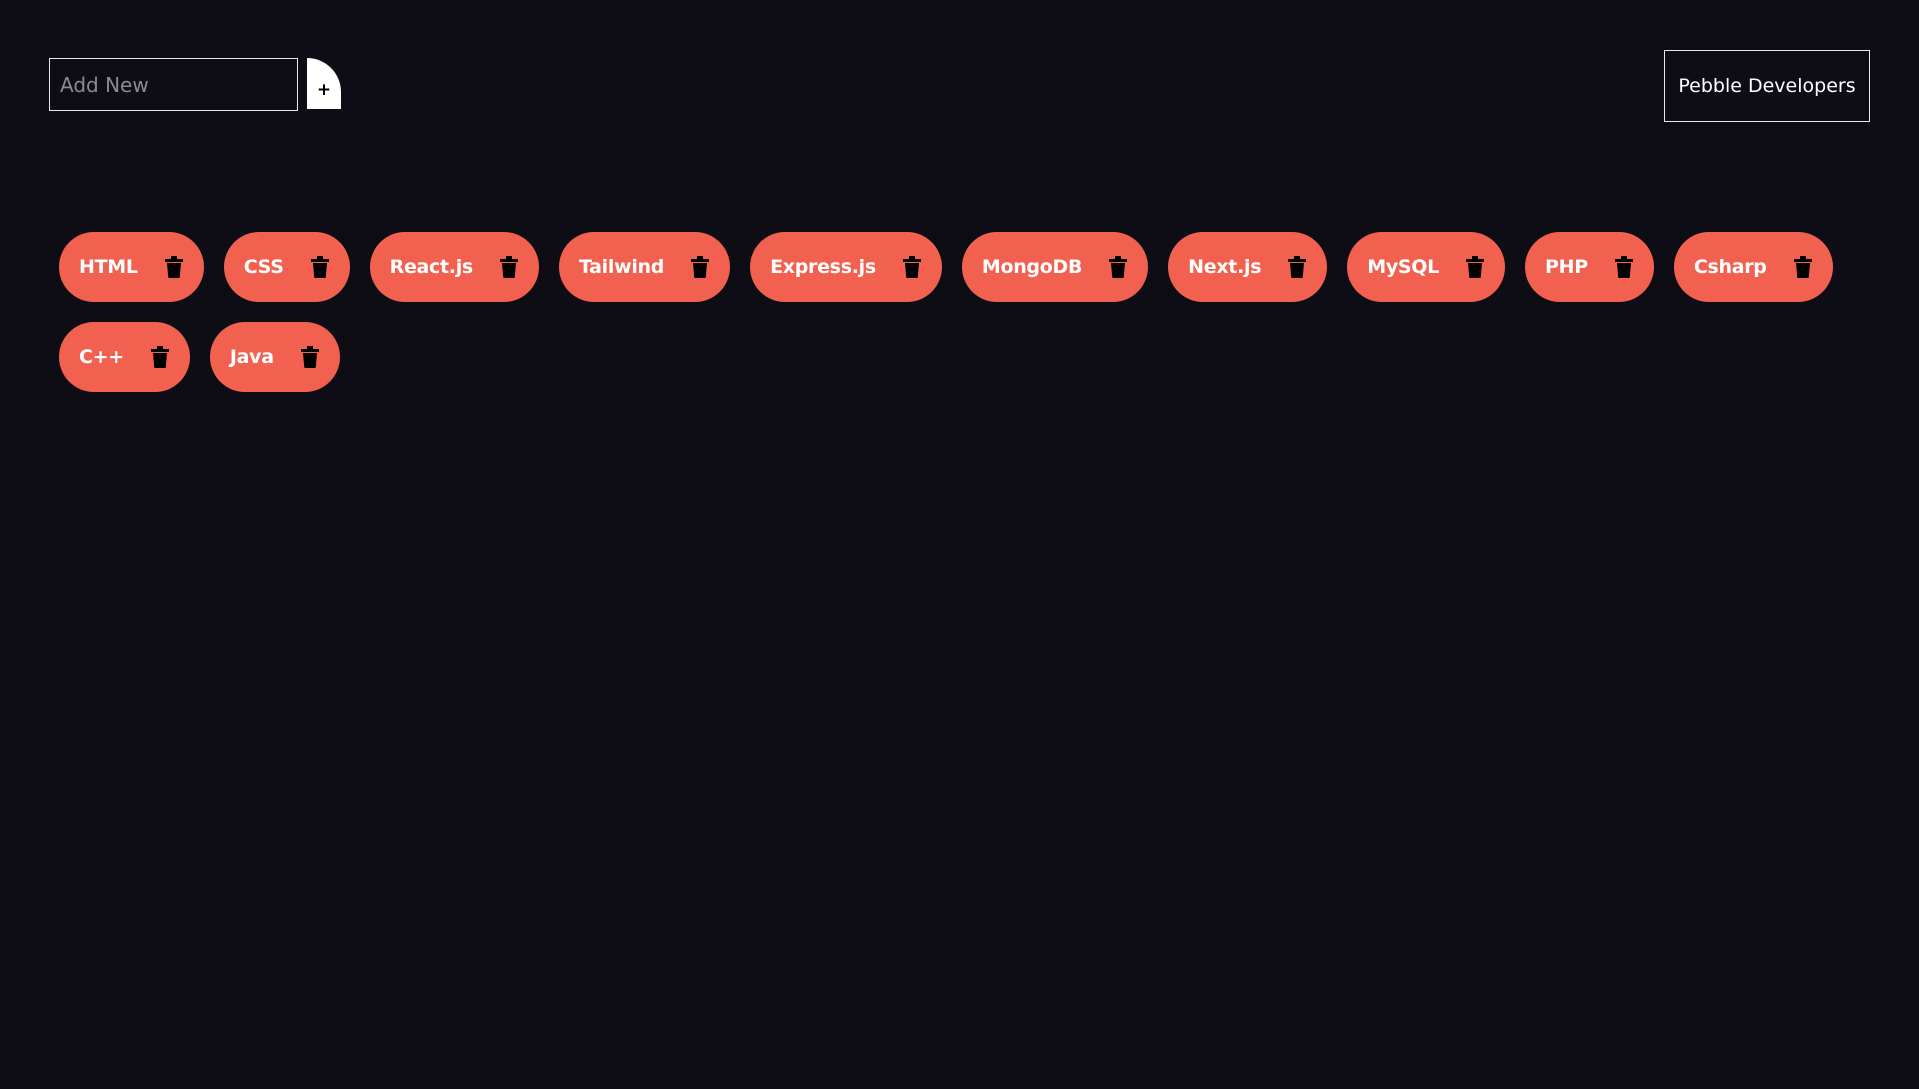 The height and width of the screenshot is (1089, 1919). What do you see at coordinates (431, 267) in the screenshot?
I see `skill-tag-label: React.js` at bounding box center [431, 267].